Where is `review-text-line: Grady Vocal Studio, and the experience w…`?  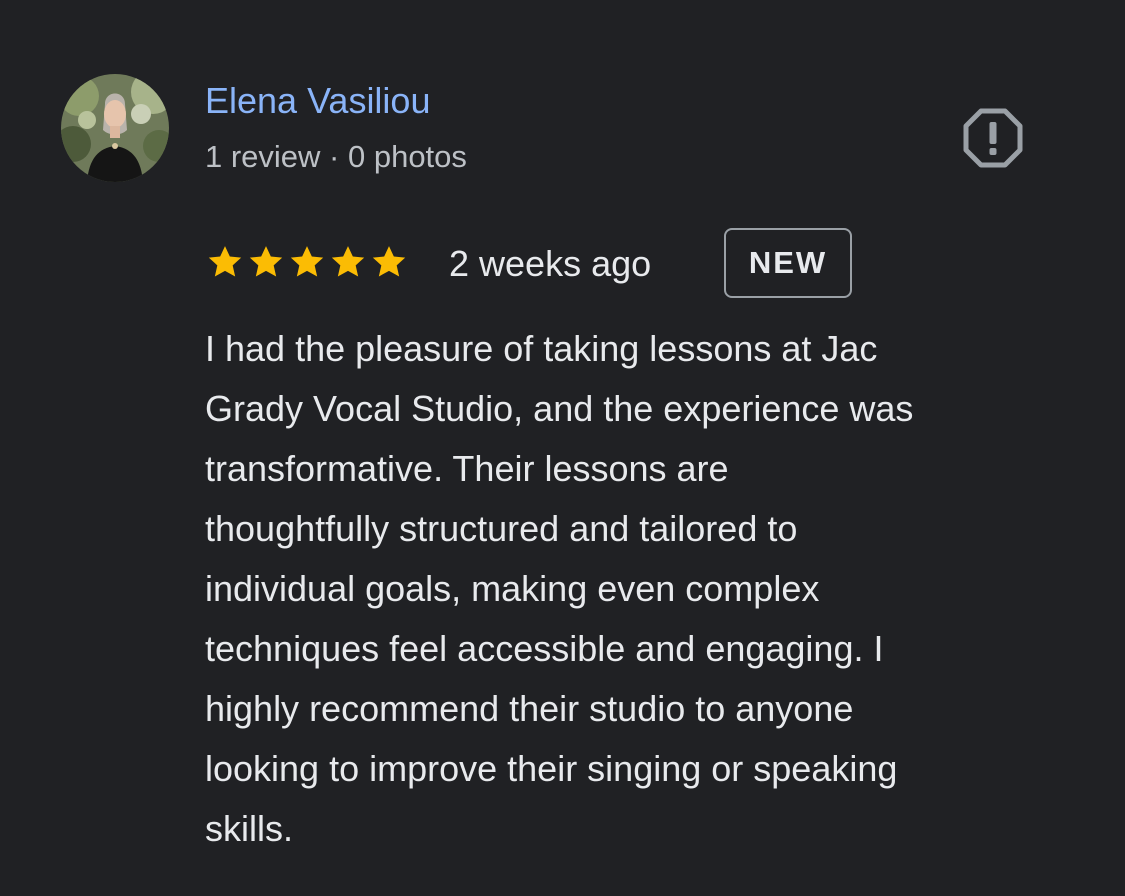
review-text-line: Grady Vocal Studio, and the experience w… is located at coordinates (559, 408).